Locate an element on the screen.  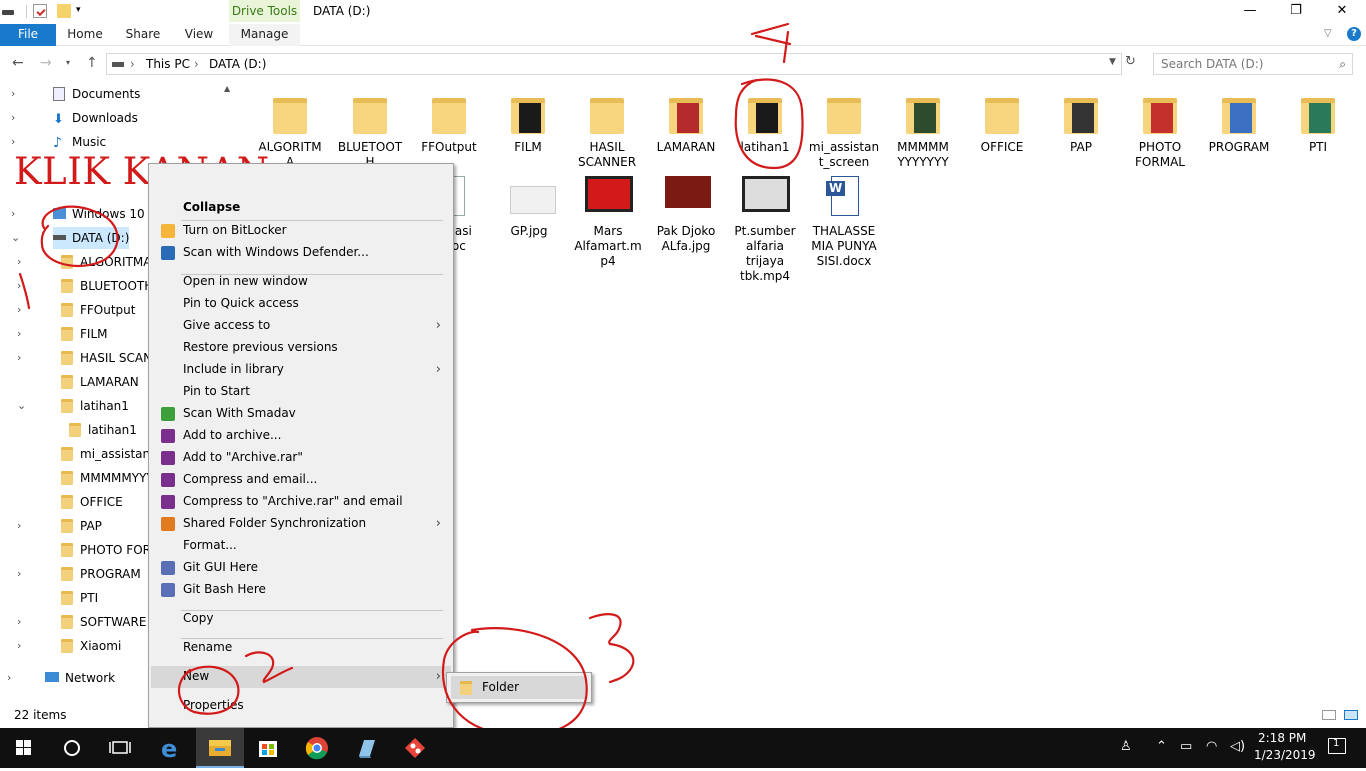
notification-icon: 1 is located at coordinates (1337, 746).